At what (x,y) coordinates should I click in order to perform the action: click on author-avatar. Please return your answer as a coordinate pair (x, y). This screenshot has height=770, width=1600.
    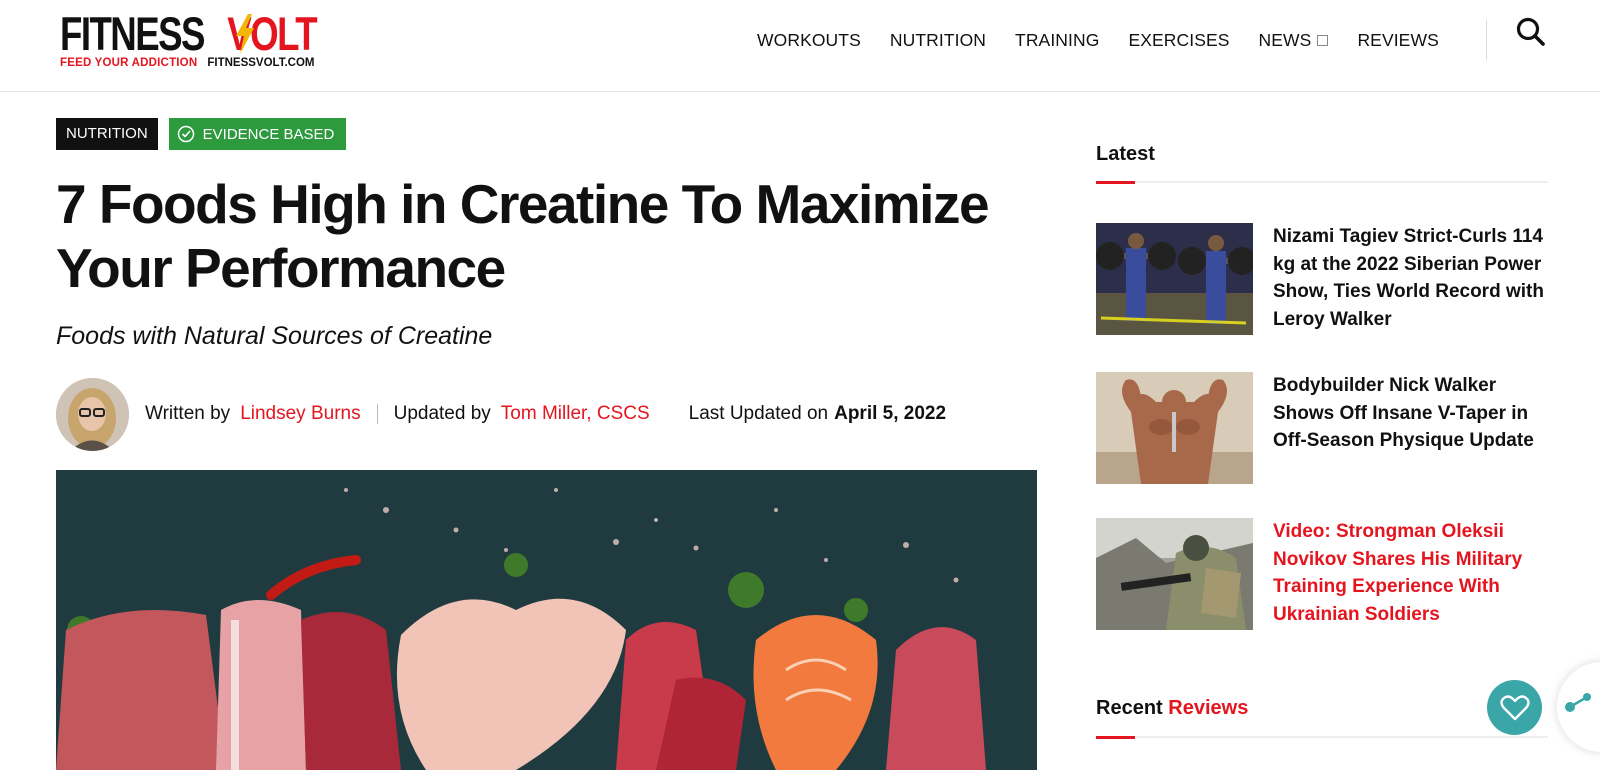
    Looking at the image, I should click on (92, 414).